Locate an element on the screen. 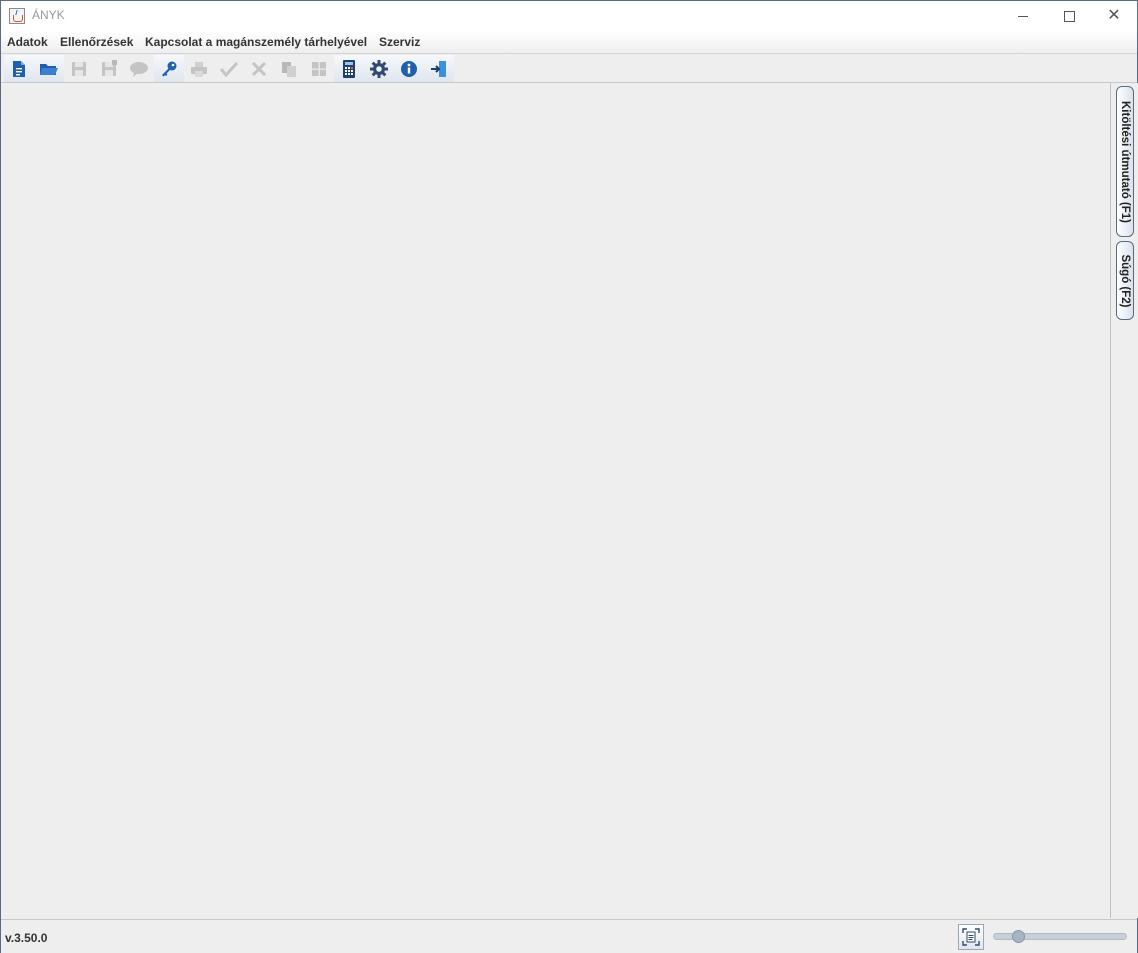  open-button is located at coordinates (49, 68).